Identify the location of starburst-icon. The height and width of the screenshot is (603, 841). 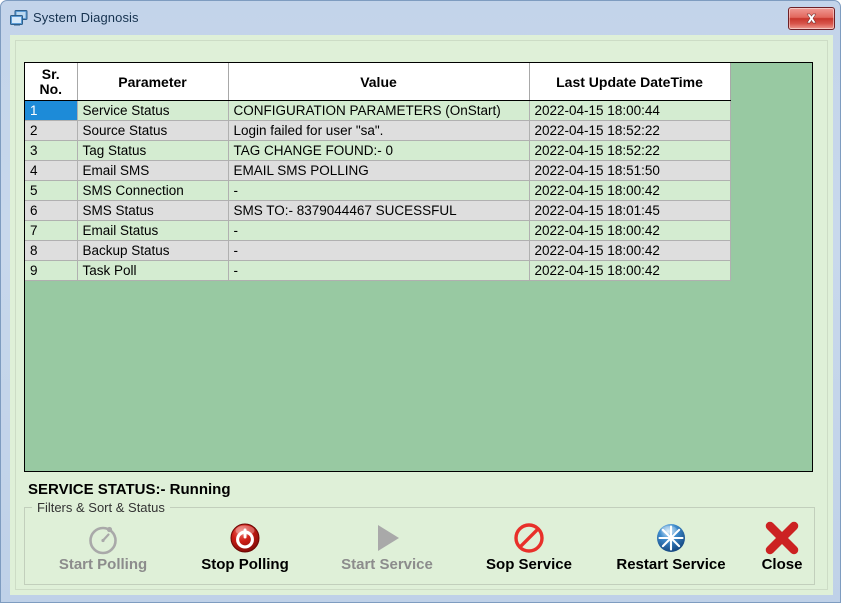
(671, 538).